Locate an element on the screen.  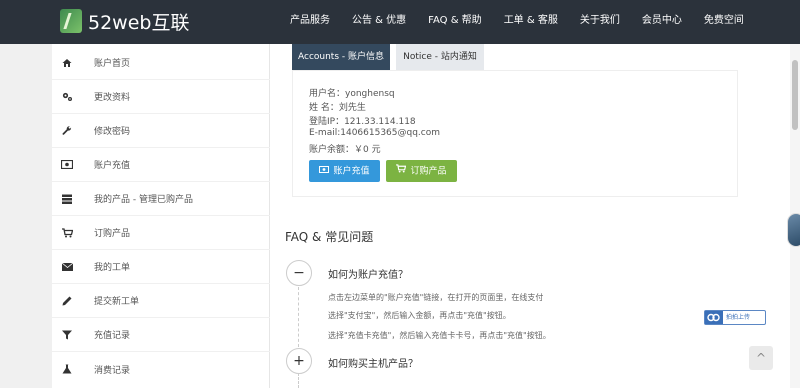
server-icon is located at coordinates (67, 199).